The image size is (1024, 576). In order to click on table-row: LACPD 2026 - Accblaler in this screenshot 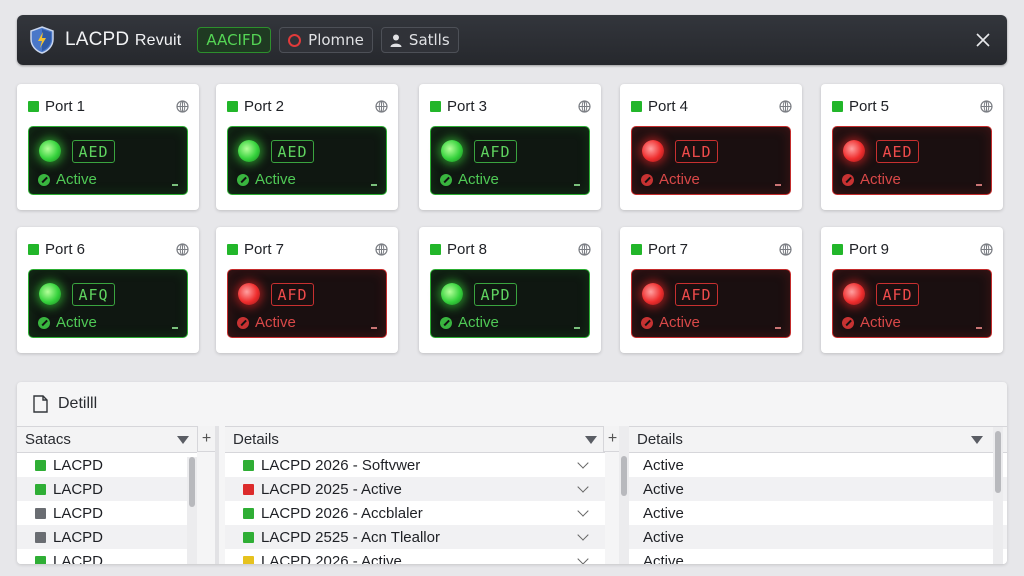, I will do `click(415, 513)`.